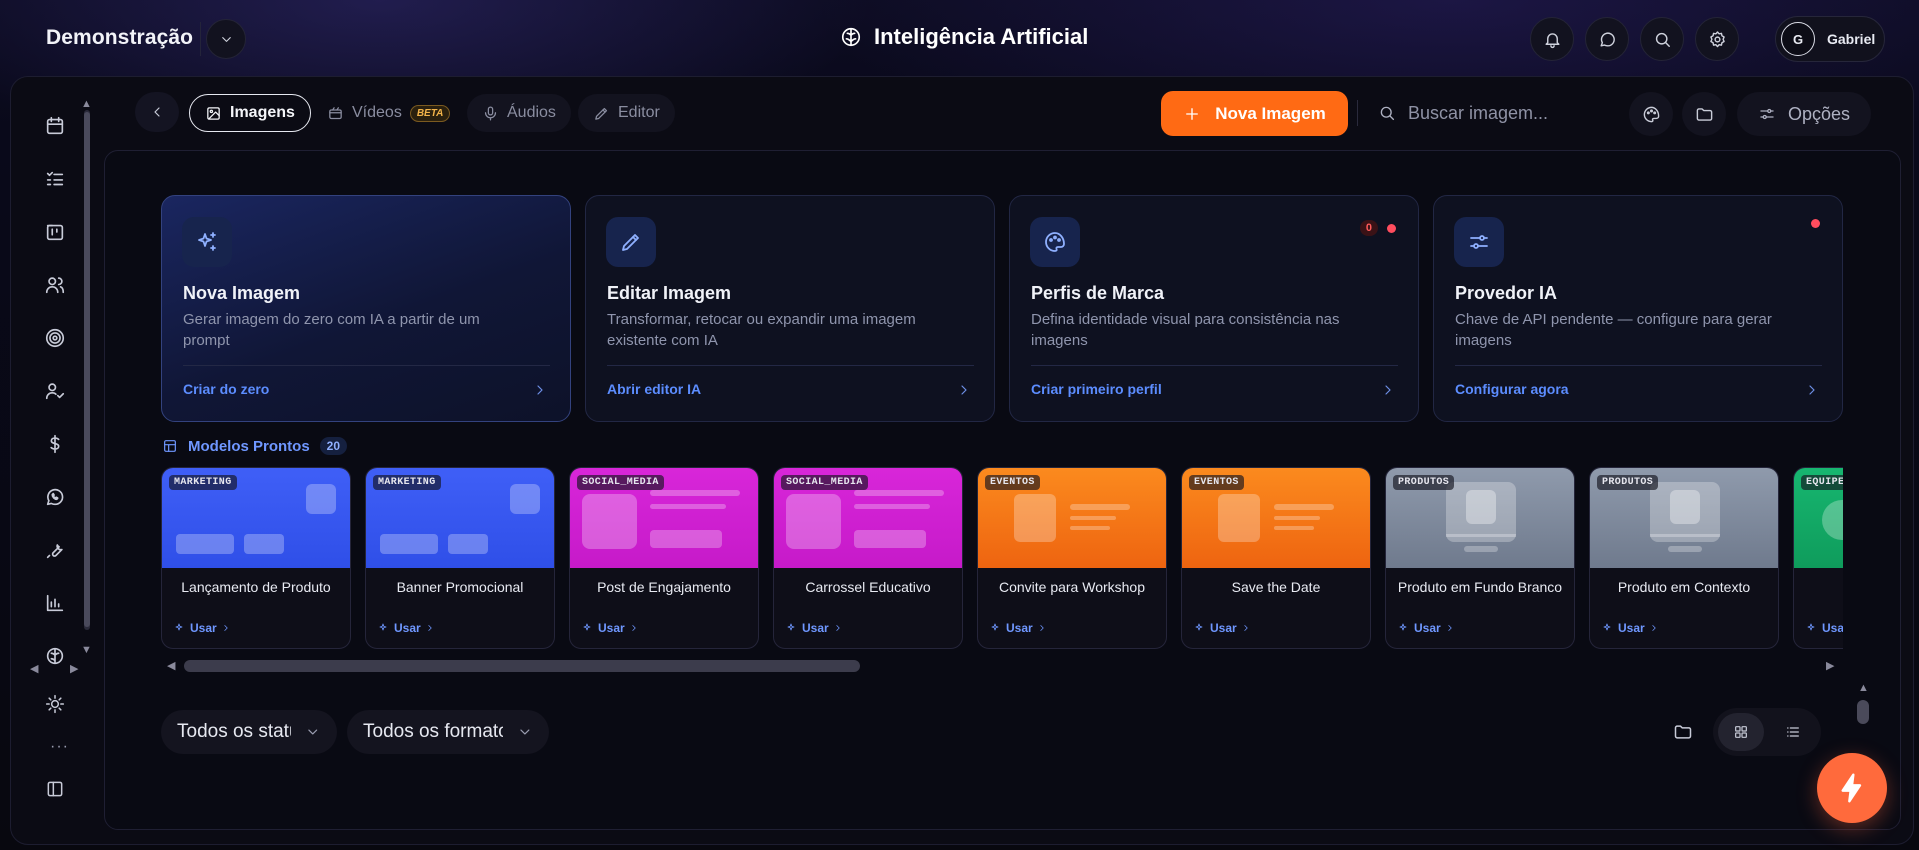 This screenshot has height=850, width=1919. Describe the element at coordinates (55, 603) in the screenshot. I see `bar-chart-icon` at that location.